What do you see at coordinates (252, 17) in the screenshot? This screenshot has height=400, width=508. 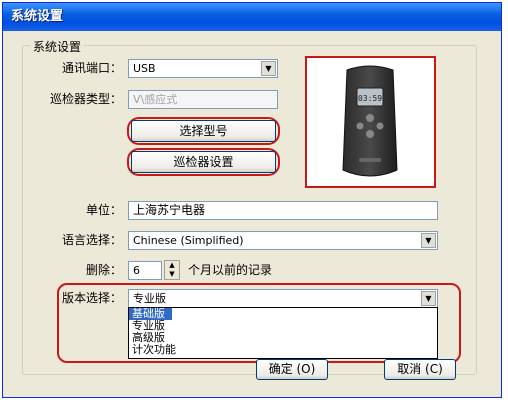 I see `title-bar: 系统设置` at bounding box center [252, 17].